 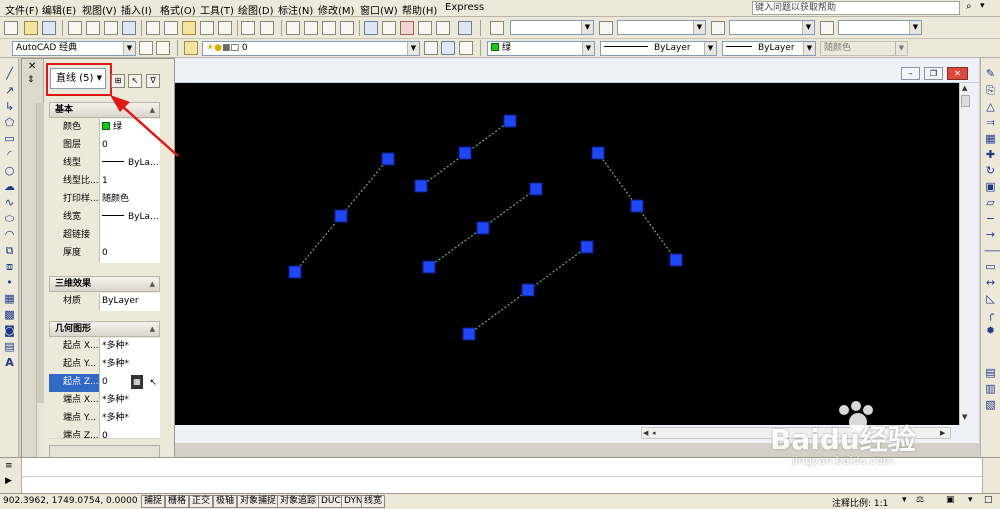 I want to click on prop-value: 随颜色, so click(x=130, y=200).